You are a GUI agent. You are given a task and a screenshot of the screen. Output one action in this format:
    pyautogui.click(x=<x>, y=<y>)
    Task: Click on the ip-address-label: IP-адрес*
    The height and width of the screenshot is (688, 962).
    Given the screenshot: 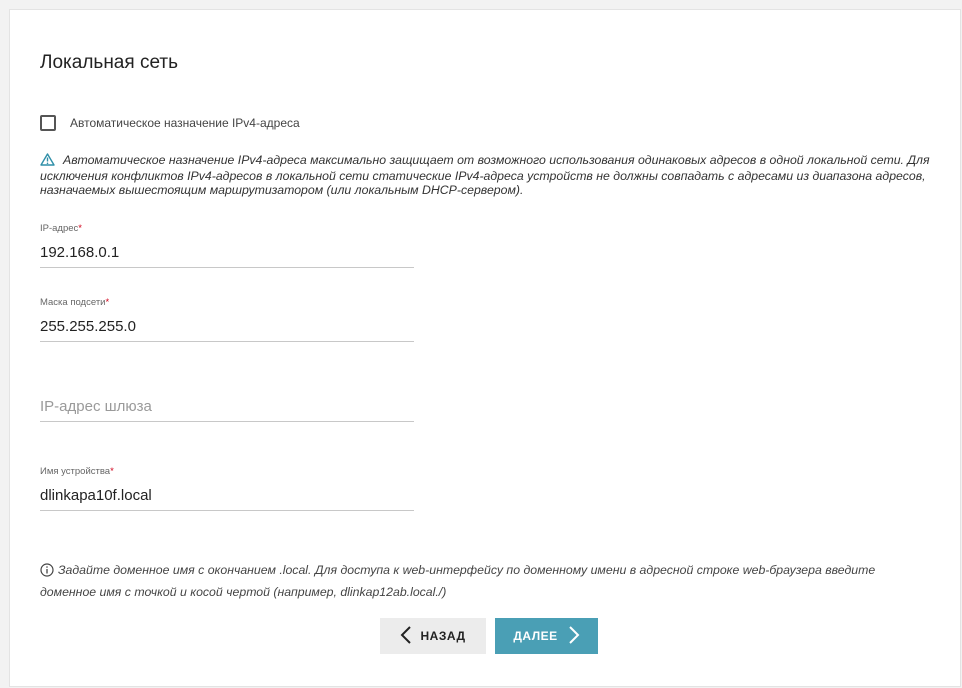 What is the action you would take?
    pyautogui.click(x=61, y=228)
    